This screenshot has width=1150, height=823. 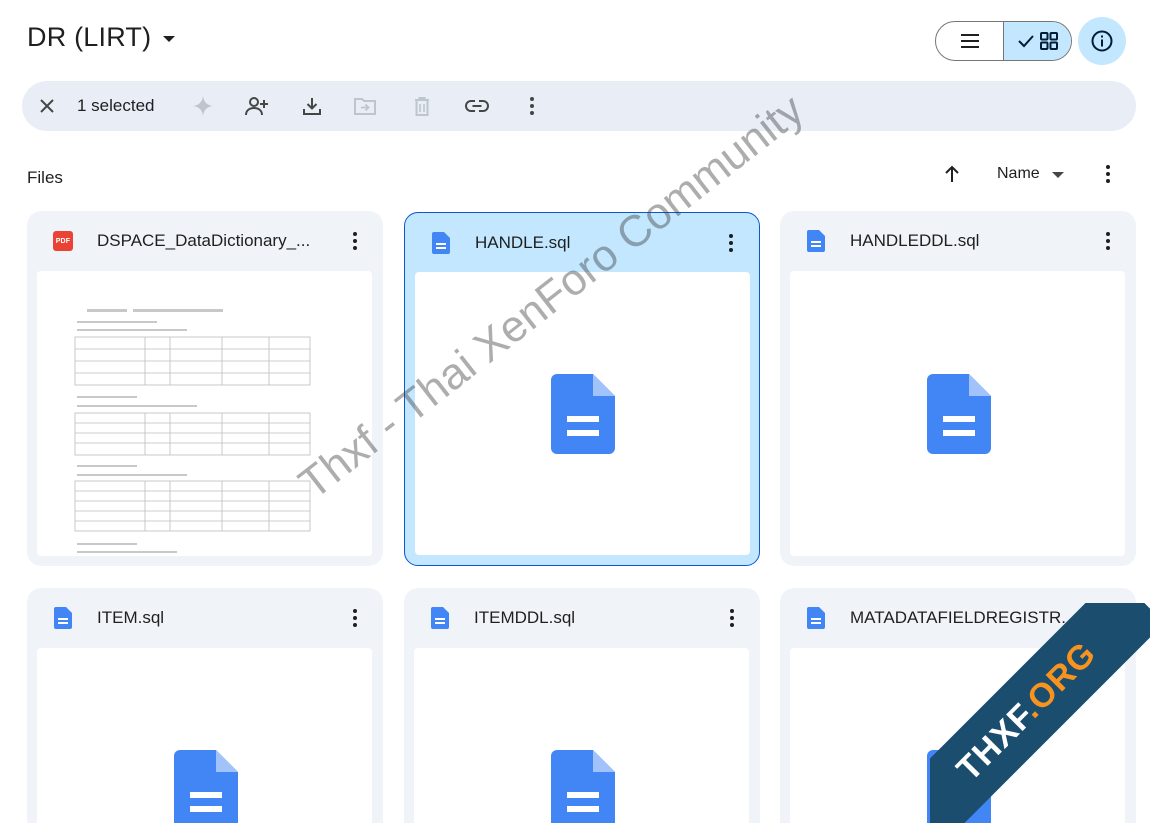 What do you see at coordinates (116, 105) in the screenshot?
I see `selection-count: 1 selected` at bounding box center [116, 105].